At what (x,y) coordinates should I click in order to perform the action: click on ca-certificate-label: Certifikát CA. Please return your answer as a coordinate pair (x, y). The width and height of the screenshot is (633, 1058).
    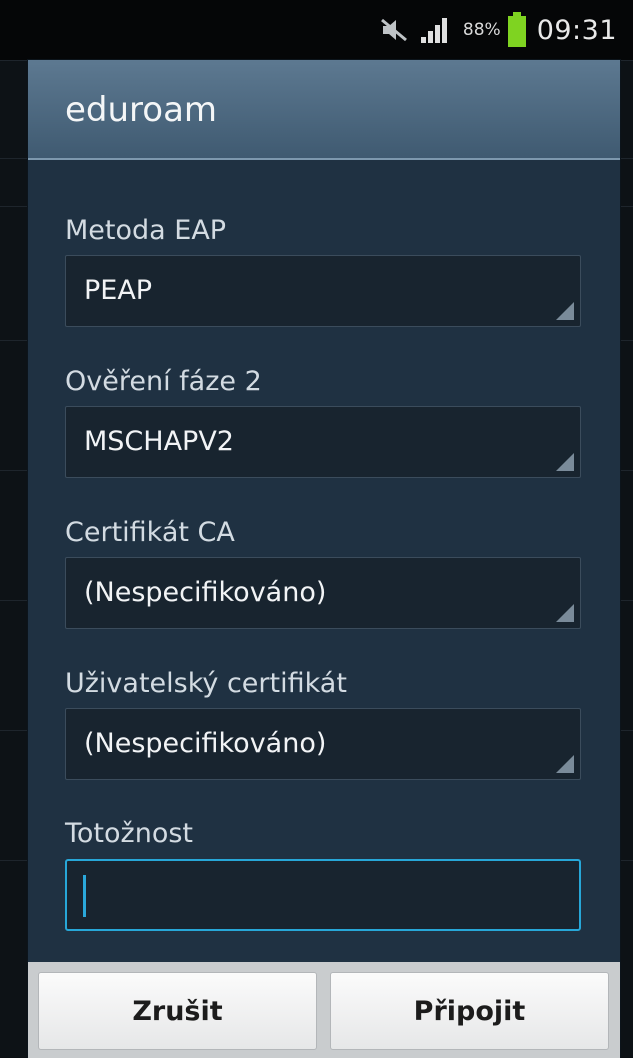
    Looking at the image, I should click on (150, 532).